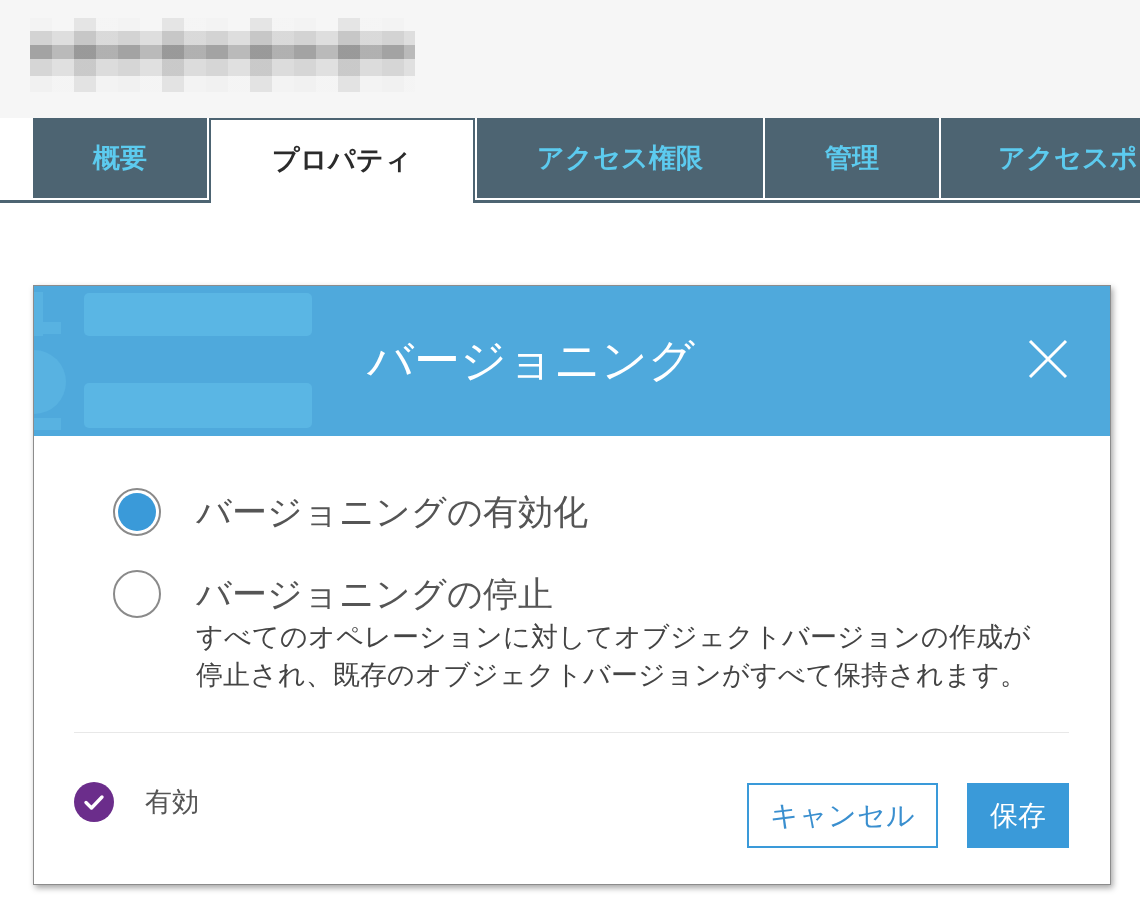 The width and height of the screenshot is (1140, 924). Describe the element at coordinates (531, 360) in the screenshot. I see `dialog-title: バージョニング` at that location.